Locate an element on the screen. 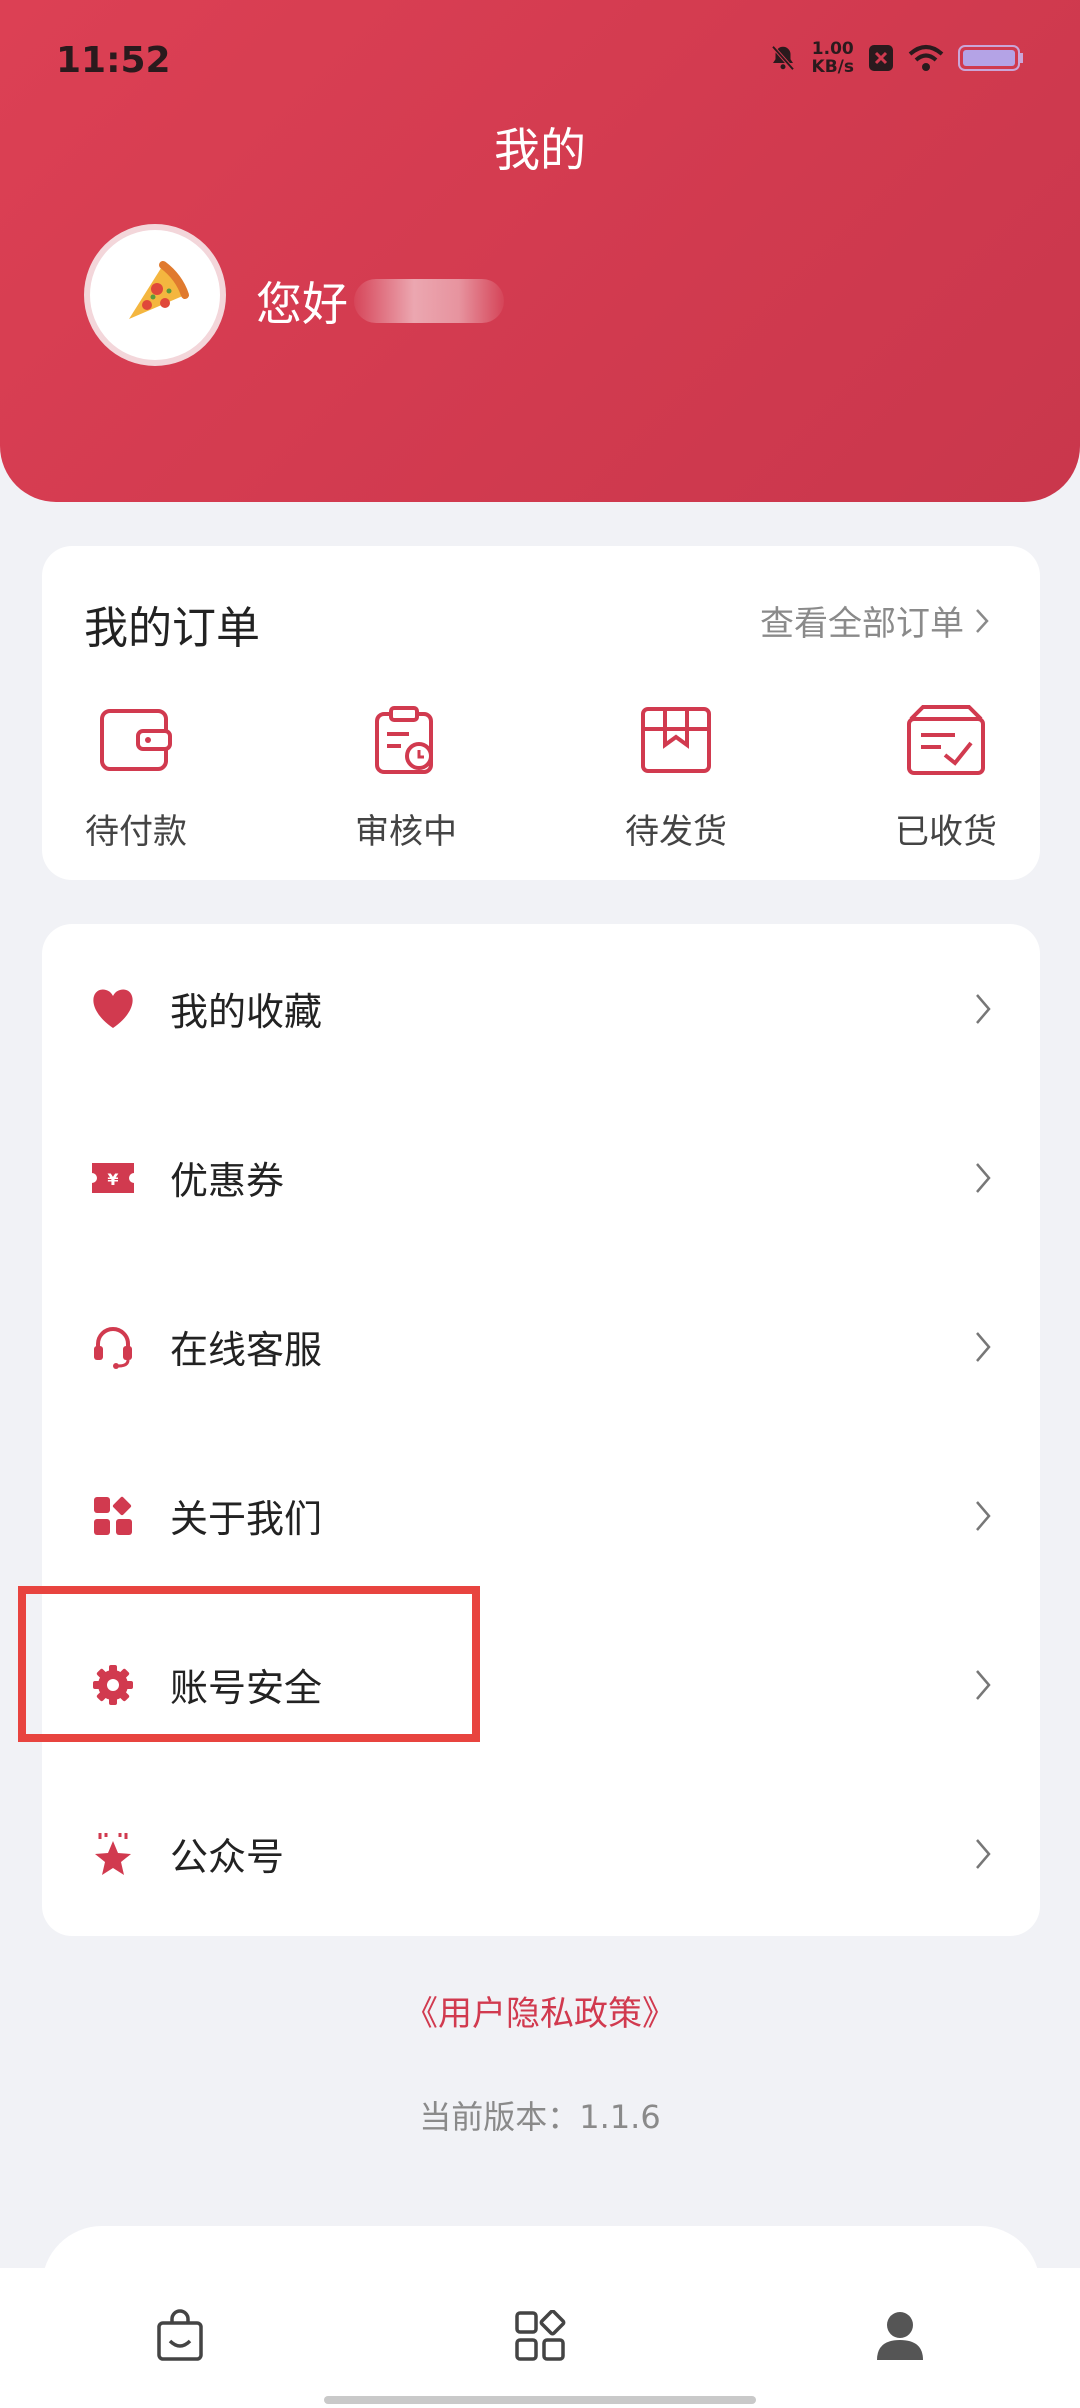 The width and height of the screenshot is (1080, 2408). headset-icon is located at coordinates (113, 1347).